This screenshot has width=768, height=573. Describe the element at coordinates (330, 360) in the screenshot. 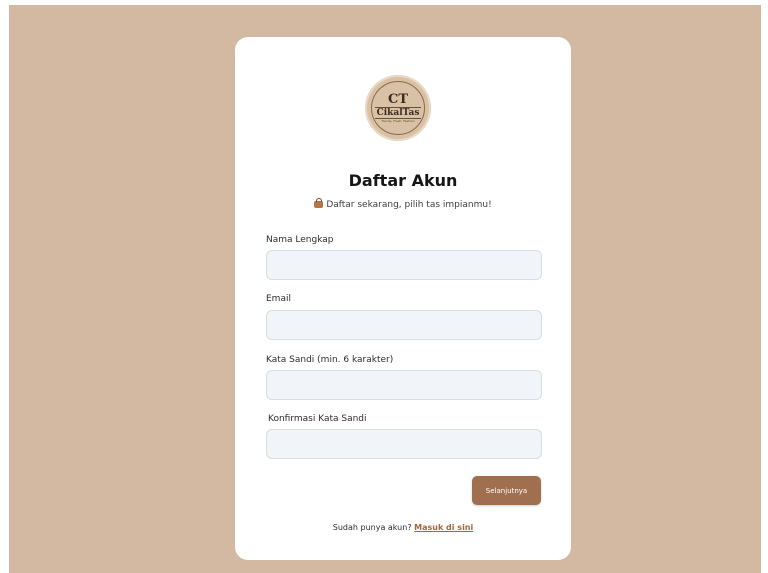

I see `password-label: Kata Sandi (min. 6 karakter)` at that location.